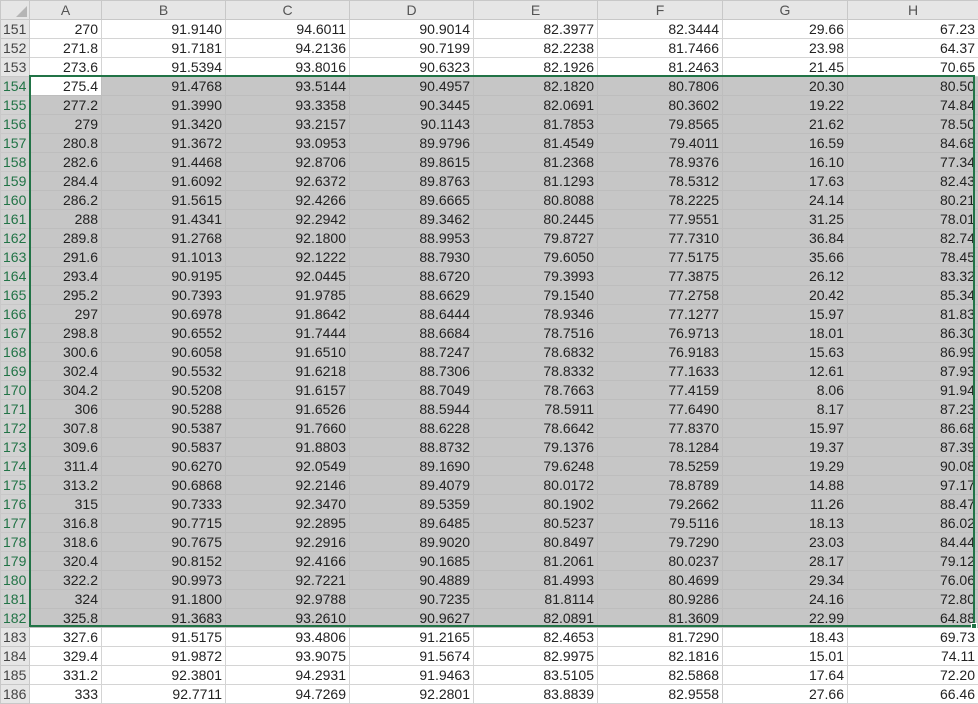  I want to click on row-header: 176, so click(15, 504).